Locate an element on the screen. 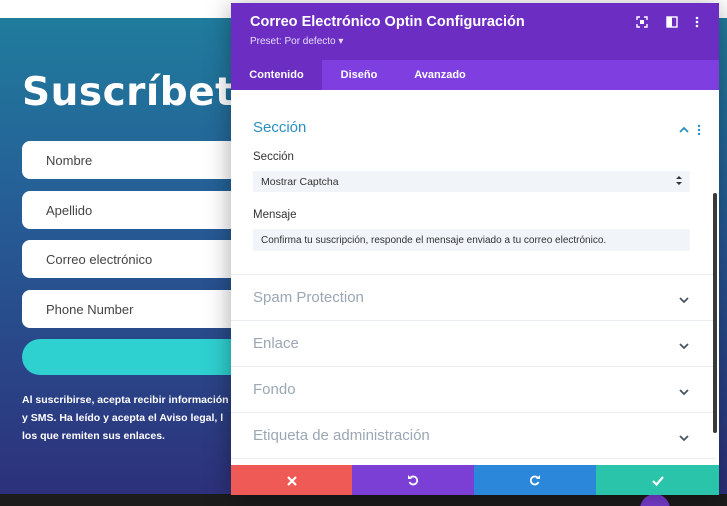 Image resolution: width=727 pixels, height=506 pixels. tab-diseno: Diseño is located at coordinates (359, 75).